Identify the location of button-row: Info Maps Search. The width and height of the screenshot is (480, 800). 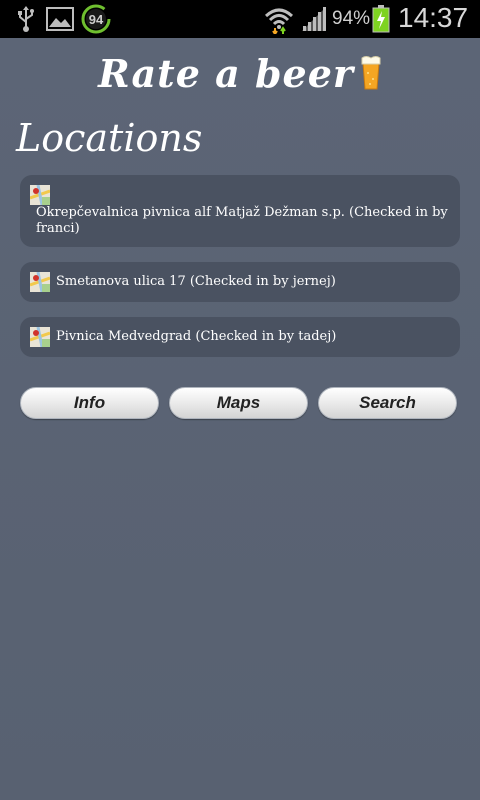
(240, 404).